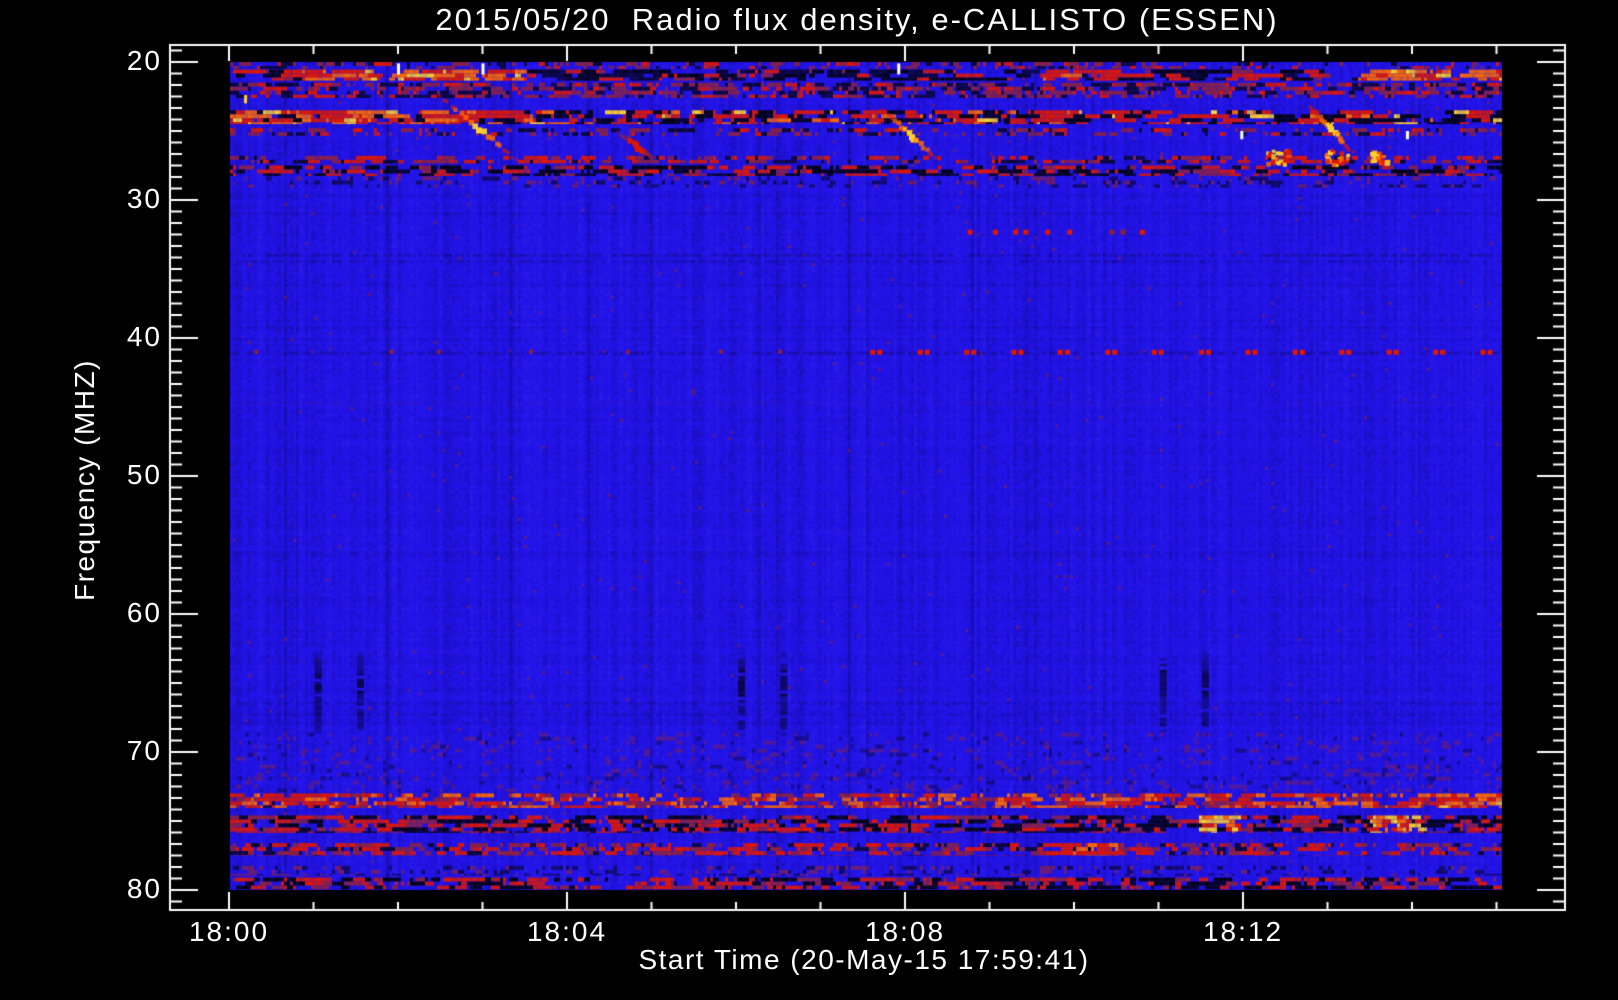 Image resolution: width=1618 pixels, height=1000 pixels. What do you see at coordinates (144, 750) in the screenshot?
I see `y-tick-label: 70` at bounding box center [144, 750].